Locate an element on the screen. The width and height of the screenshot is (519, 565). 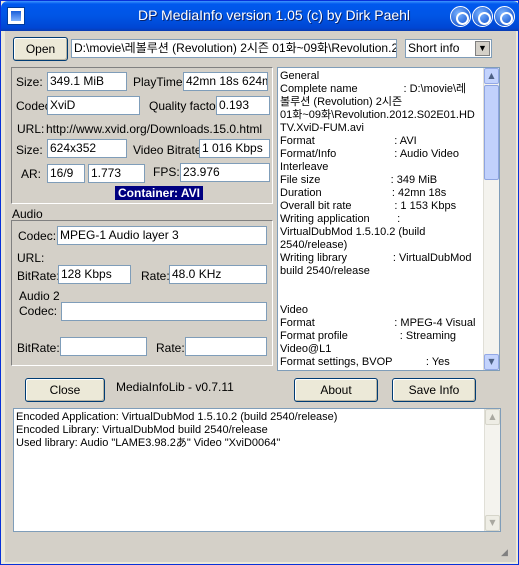
info-line: Duration : 42mn 18s is located at coordinates (363, 193).